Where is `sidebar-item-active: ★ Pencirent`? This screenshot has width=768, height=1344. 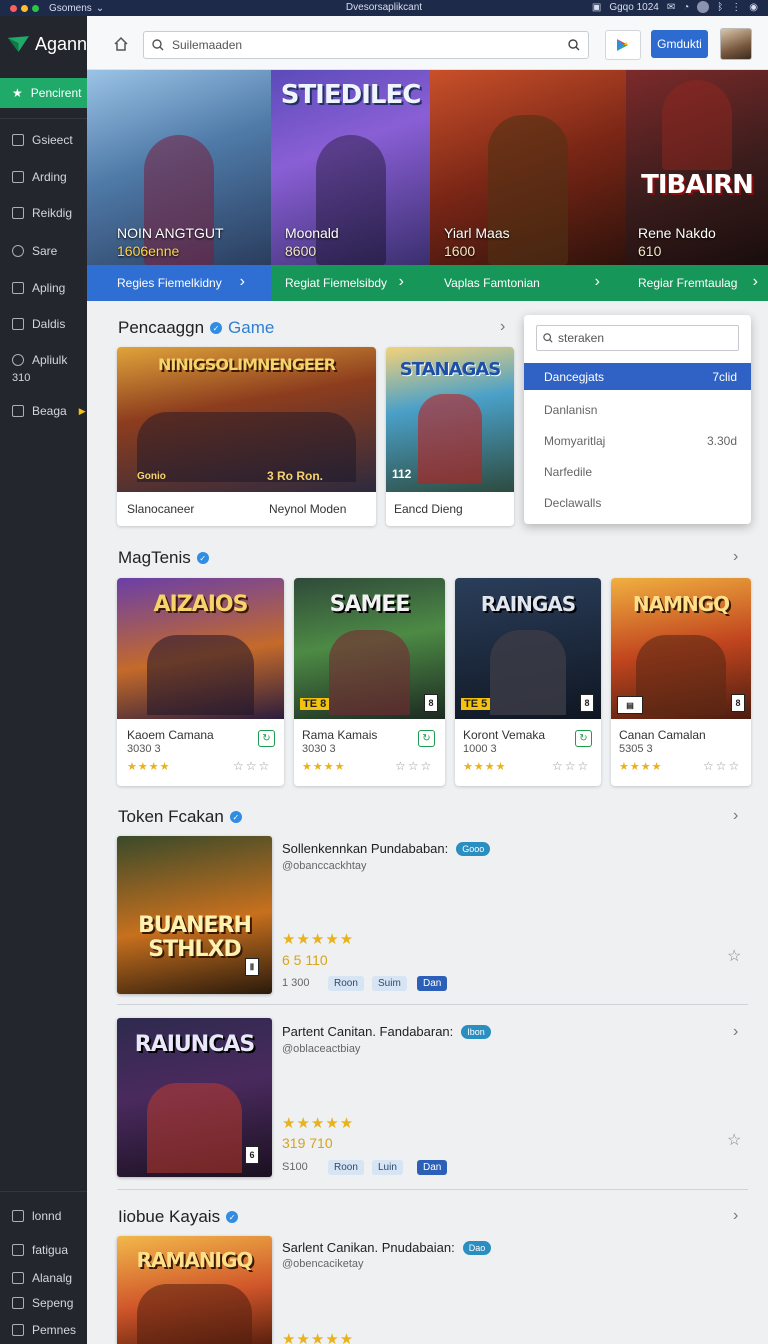 sidebar-item-active: ★ Pencirent is located at coordinates (43, 93).